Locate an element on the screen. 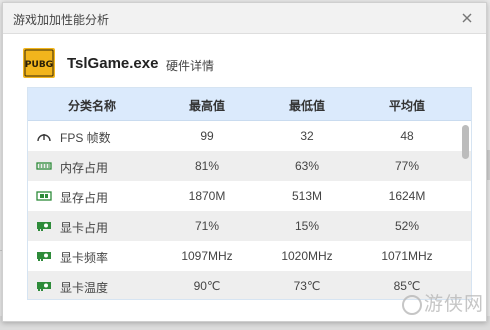 This screenshot has width=490, height=330. row-name: 显卡占用 is located at coordinates (84, 228).